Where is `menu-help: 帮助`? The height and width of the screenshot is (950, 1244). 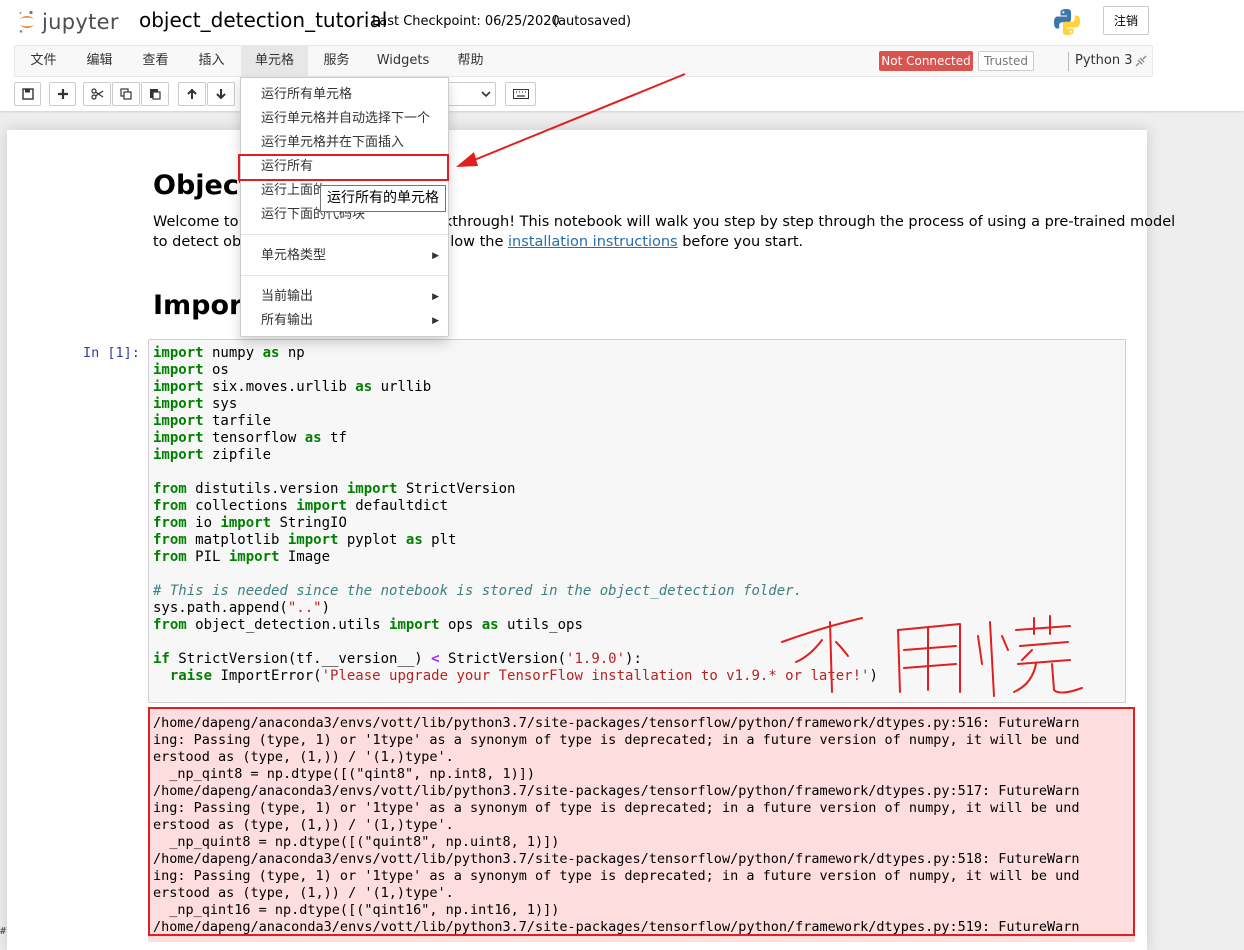 menu-help: 帮助 is located at coordinates (470, 61).